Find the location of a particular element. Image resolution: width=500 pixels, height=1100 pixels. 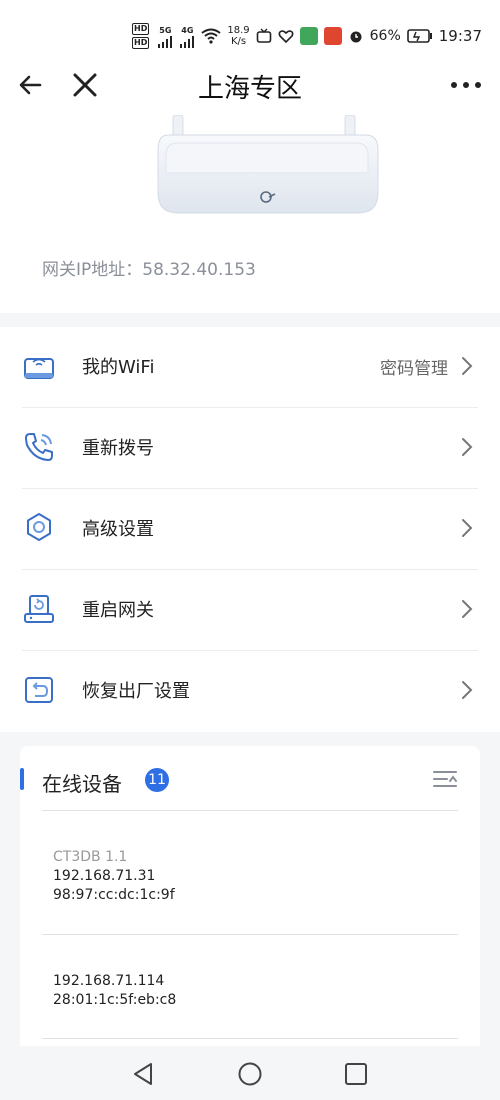

section-accent-bar is located at coordinates (22, 779).